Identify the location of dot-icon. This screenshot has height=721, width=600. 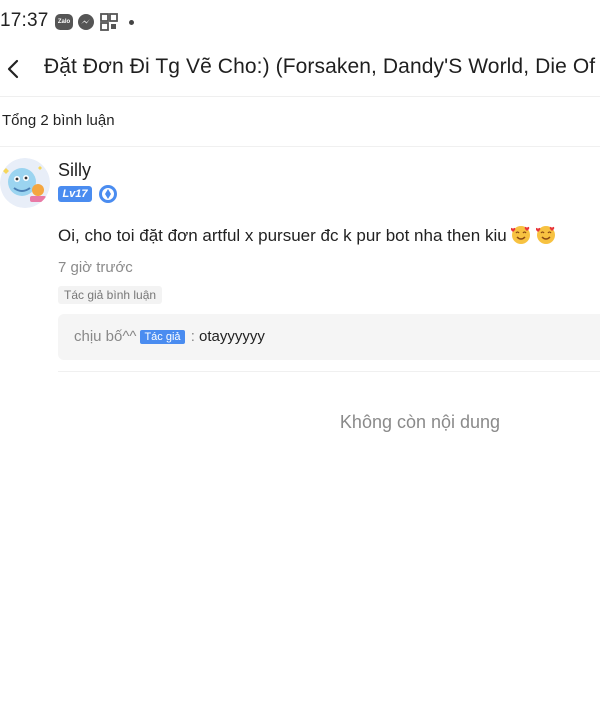
(131, 22).